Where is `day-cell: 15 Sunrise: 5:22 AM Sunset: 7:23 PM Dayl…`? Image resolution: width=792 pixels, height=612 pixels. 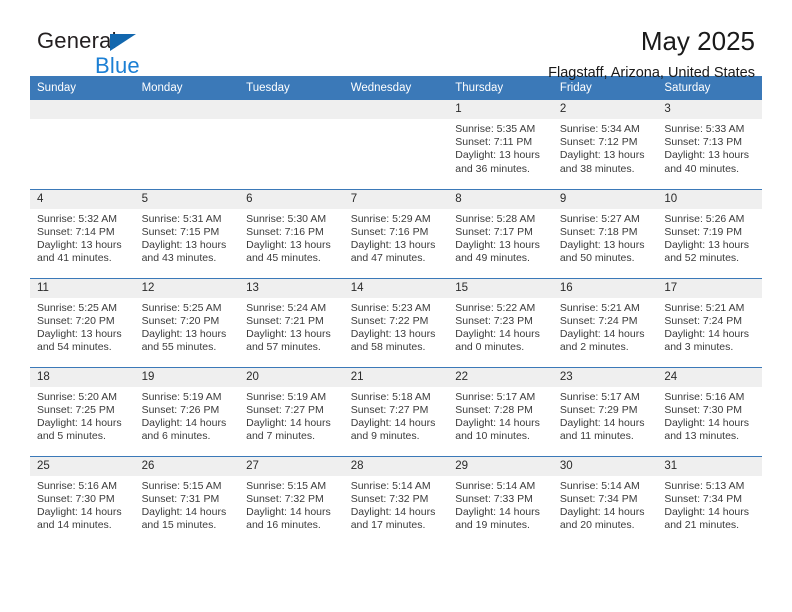
day-cell: 15 Sunrise: 5:22 AM Sunset: 7:23 PM Dayl… is located at coordinates (500, 322).